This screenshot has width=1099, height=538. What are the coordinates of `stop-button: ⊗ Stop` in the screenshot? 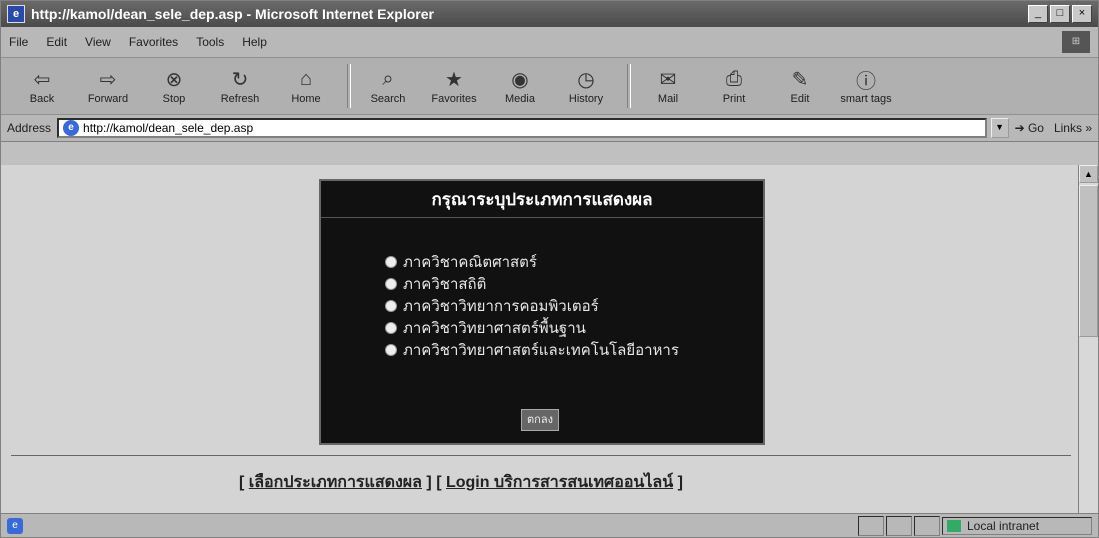 It's located at (174, 86).